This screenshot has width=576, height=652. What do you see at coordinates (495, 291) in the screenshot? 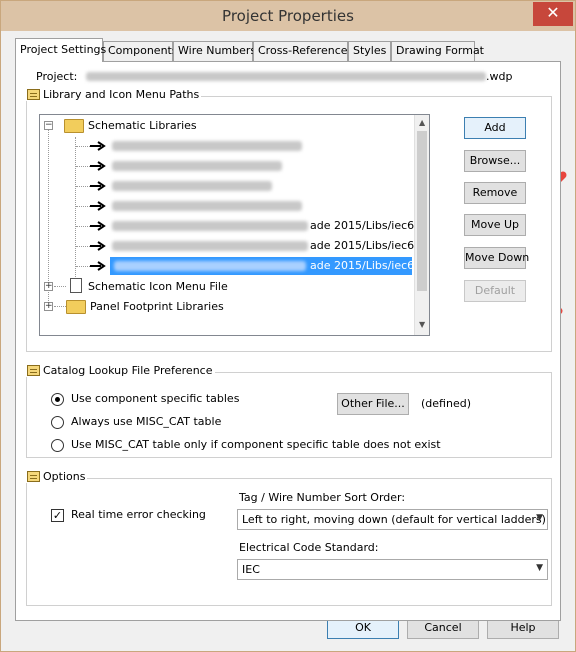
I see `default-button: Default` at bounding box center [495, 291].